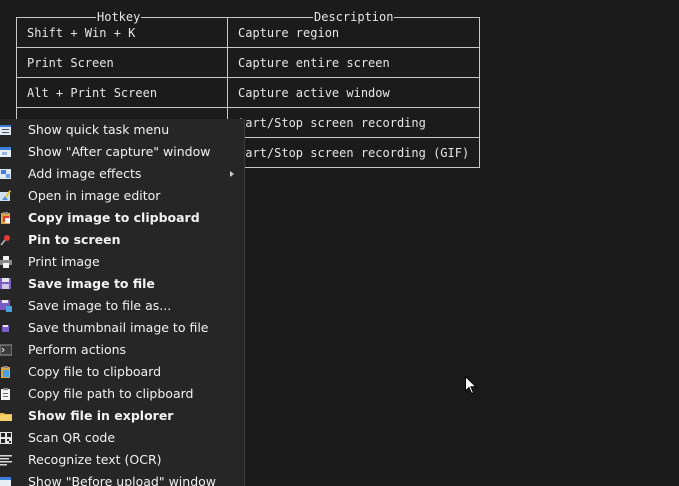 Image resolution: width=679 pixels, height=486 pixels. What do you see at coordinates (118, 327) in the screenshot?
I see `menu-item-label: Save thumbnail image to file` at bounding box center [118, 327].